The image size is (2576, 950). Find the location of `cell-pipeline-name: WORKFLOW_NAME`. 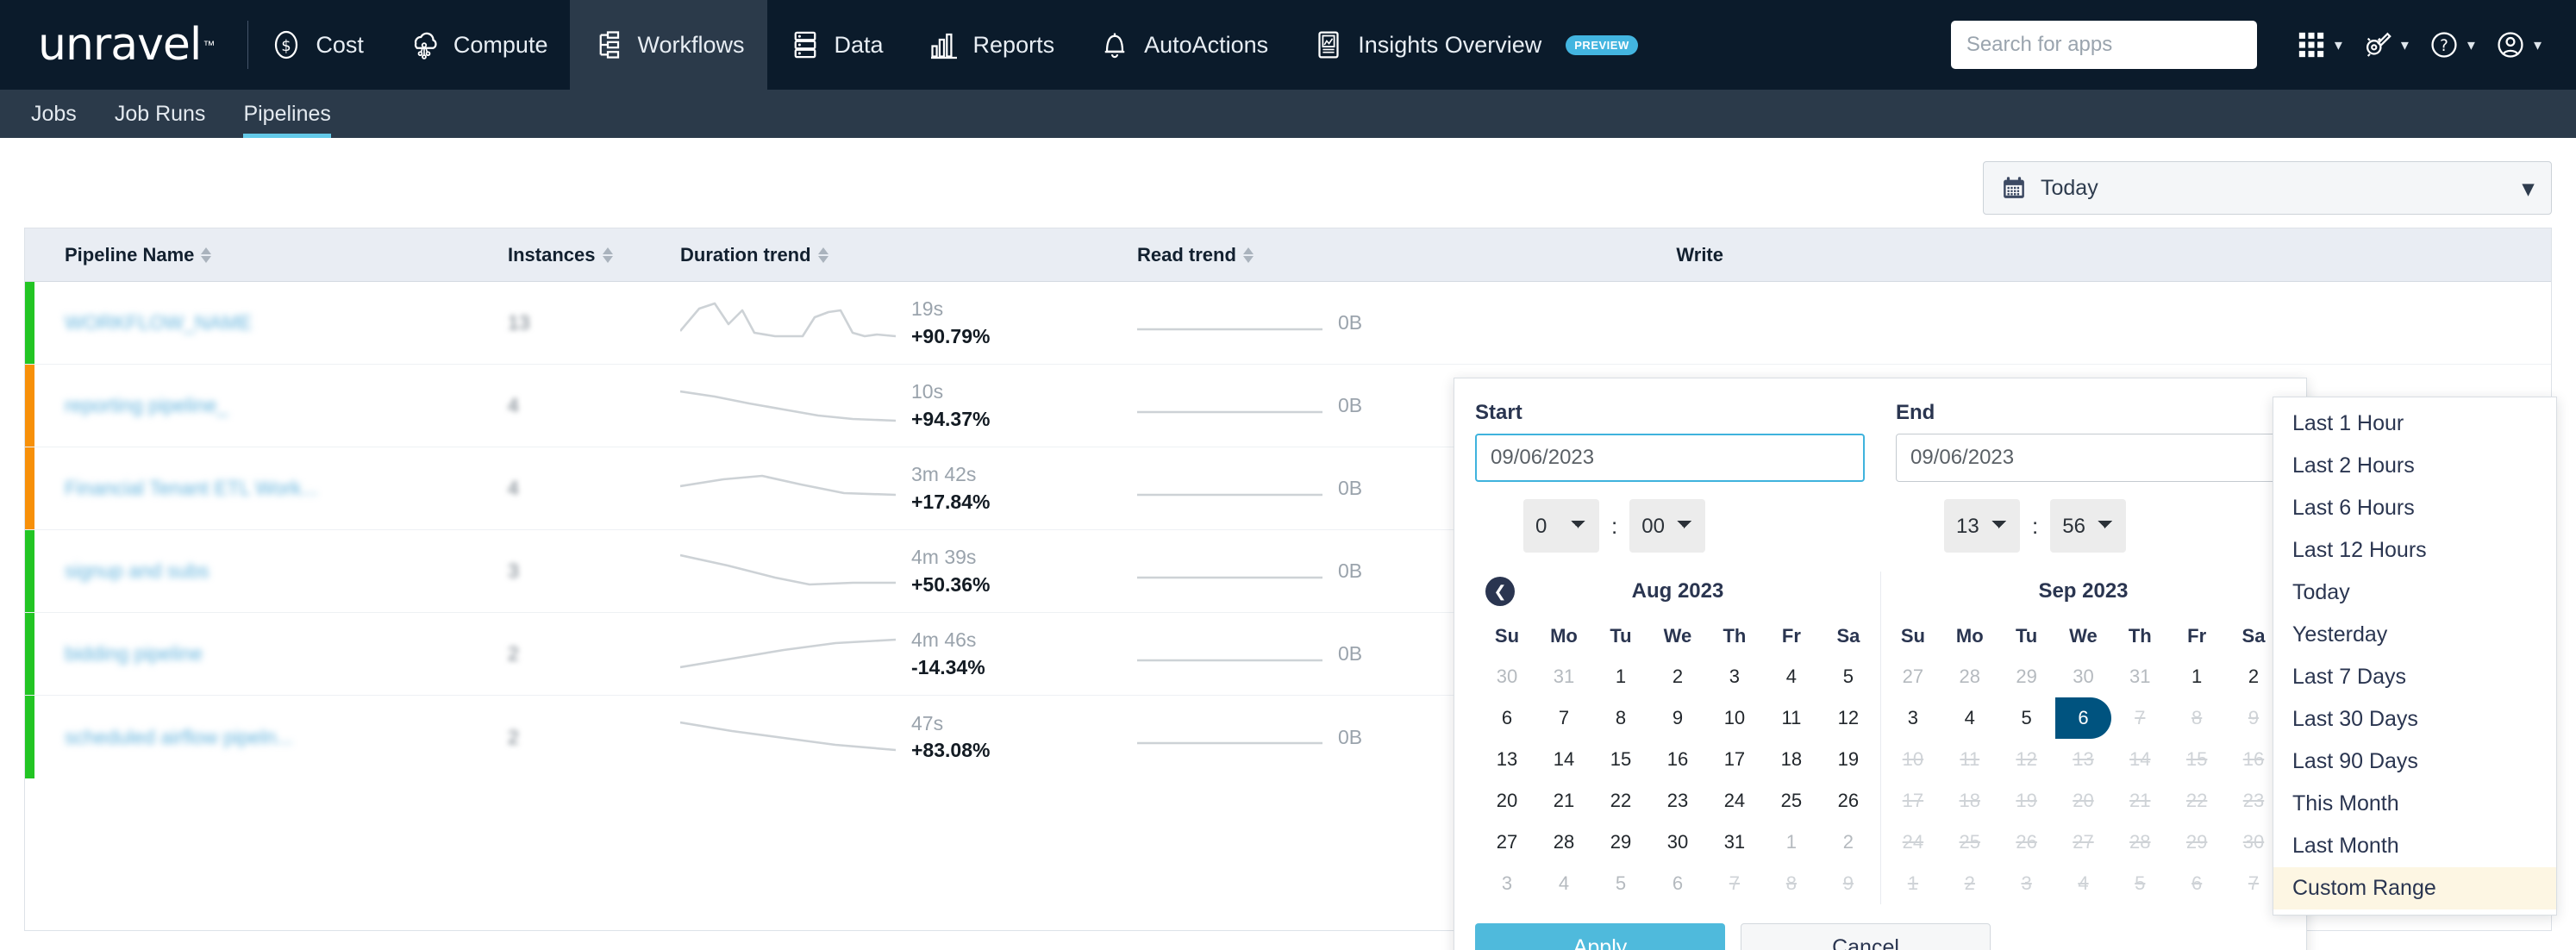

cell-pipeline-name: WORKFLOW_NAME is located at coordinates (266, 323).